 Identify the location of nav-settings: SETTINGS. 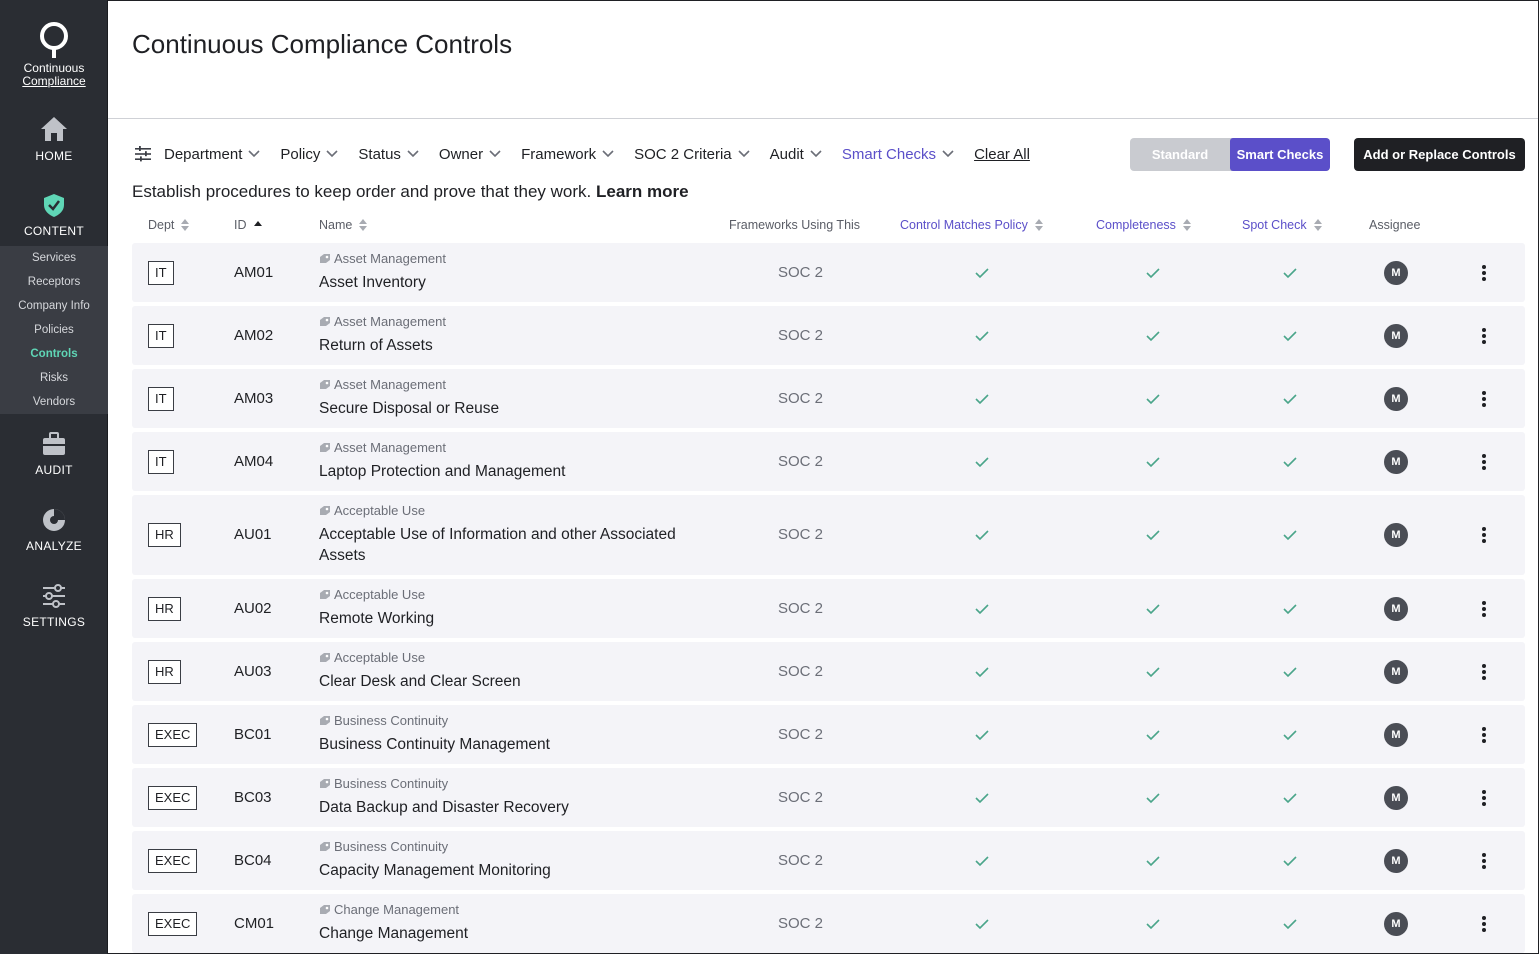
(54, 606).